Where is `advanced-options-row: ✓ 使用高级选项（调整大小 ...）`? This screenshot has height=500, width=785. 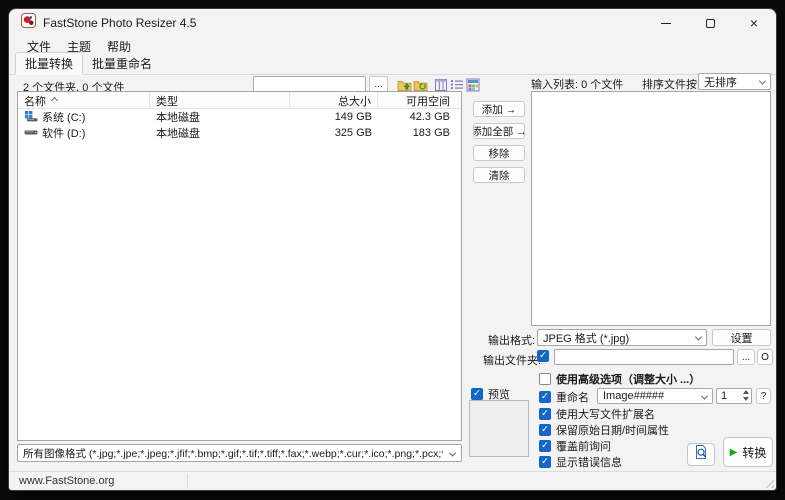
advanced-options-row: ✓ 使用高级选项（调整大小 ...） is located at coordinates (619, 379).